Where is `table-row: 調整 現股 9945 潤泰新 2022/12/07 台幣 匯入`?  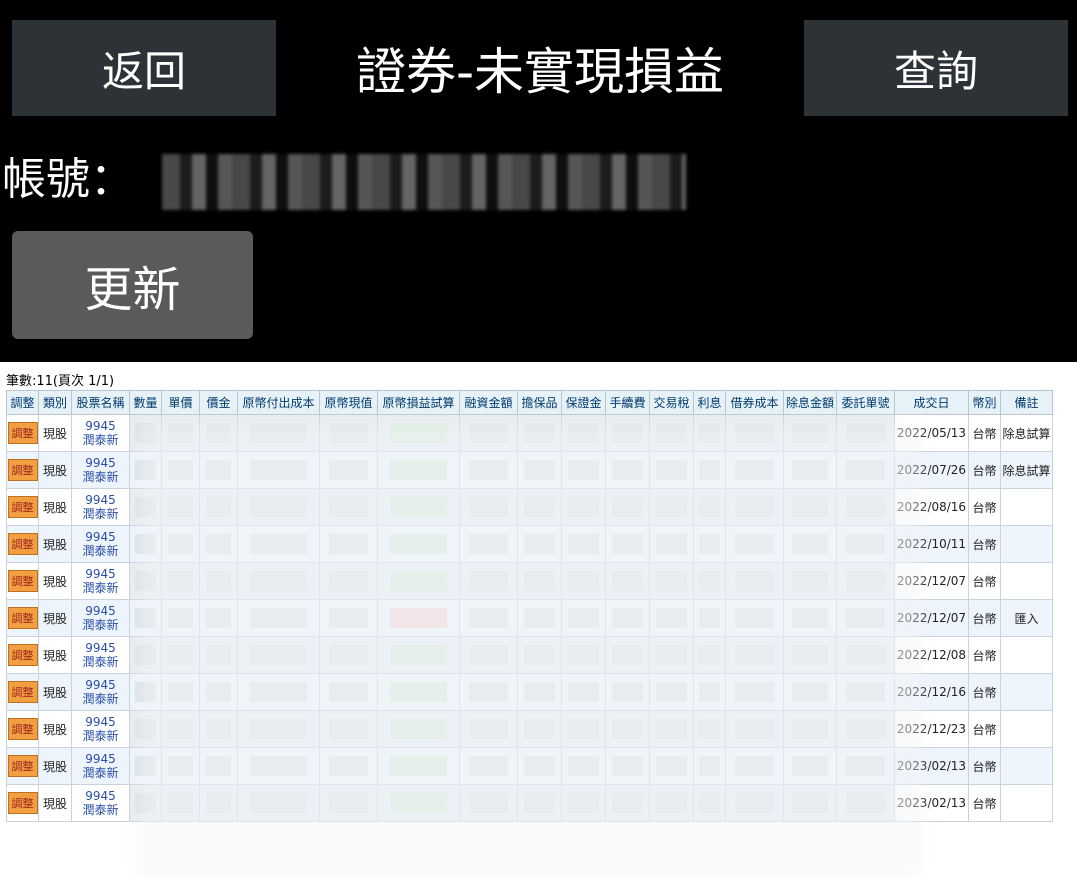
table-row: 調整 現股 9945 潤泰新 2022/12/07 台幣 匯入 is located at coordinates (529, 618).